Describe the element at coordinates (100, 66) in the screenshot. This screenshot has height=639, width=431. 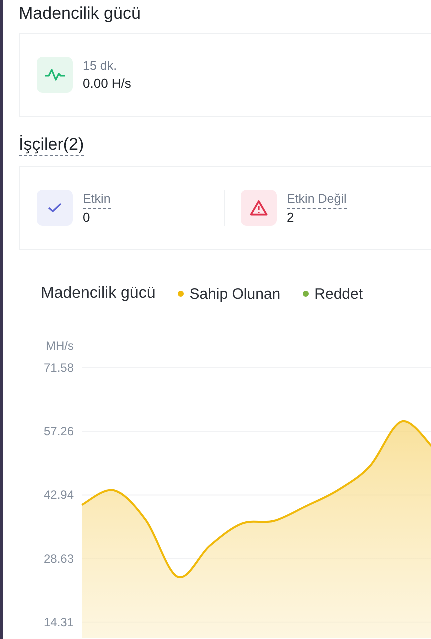
I see `period-label: 15 dk.` at that location.